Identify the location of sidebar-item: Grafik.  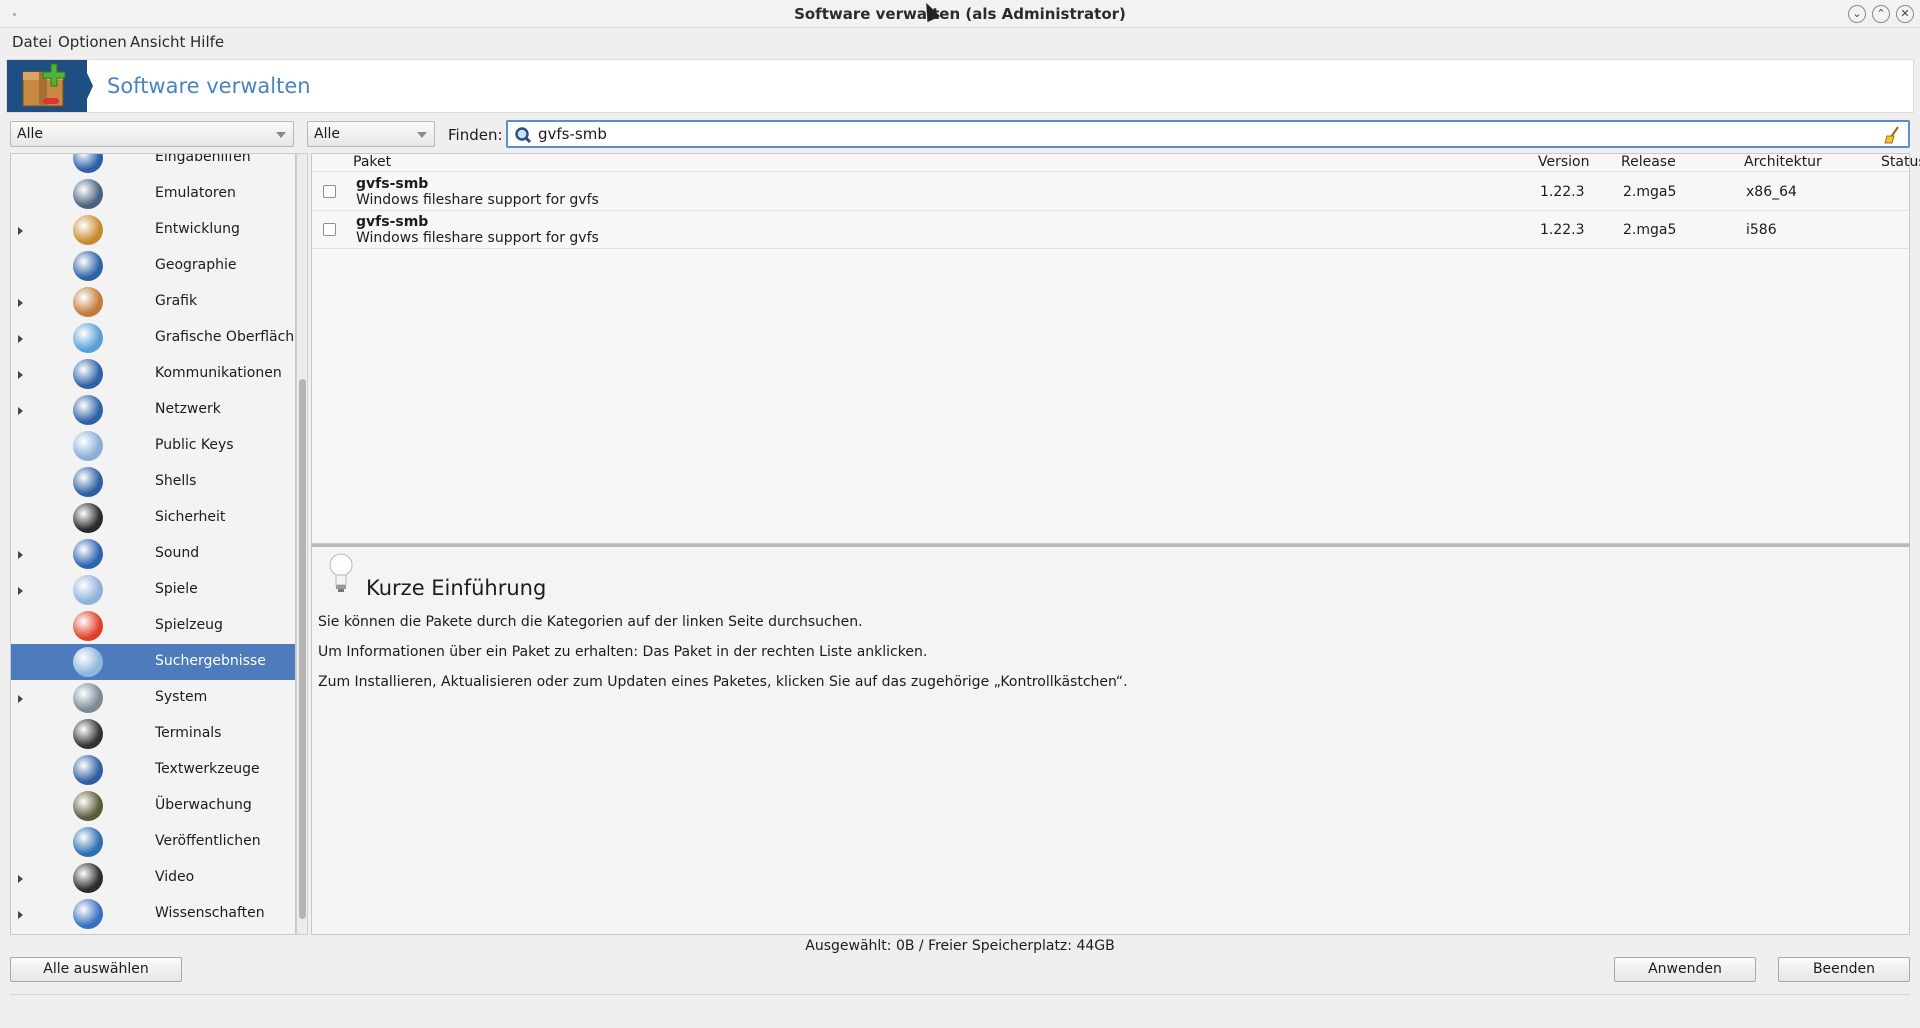
(153, 302).